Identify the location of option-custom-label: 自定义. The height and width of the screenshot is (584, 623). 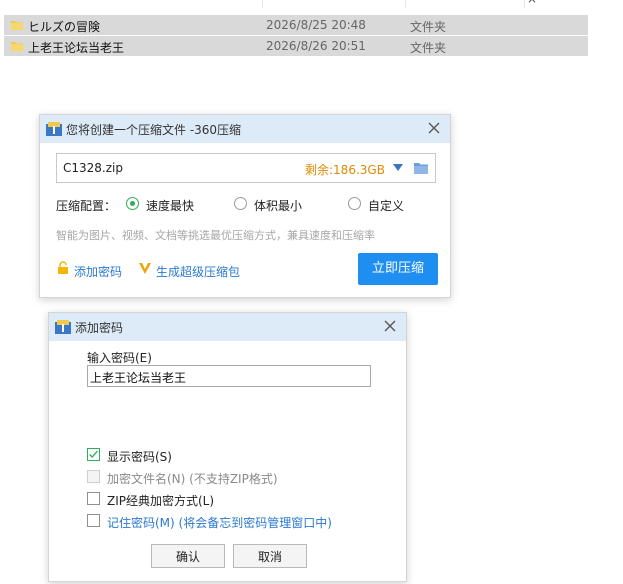
(386, 205).